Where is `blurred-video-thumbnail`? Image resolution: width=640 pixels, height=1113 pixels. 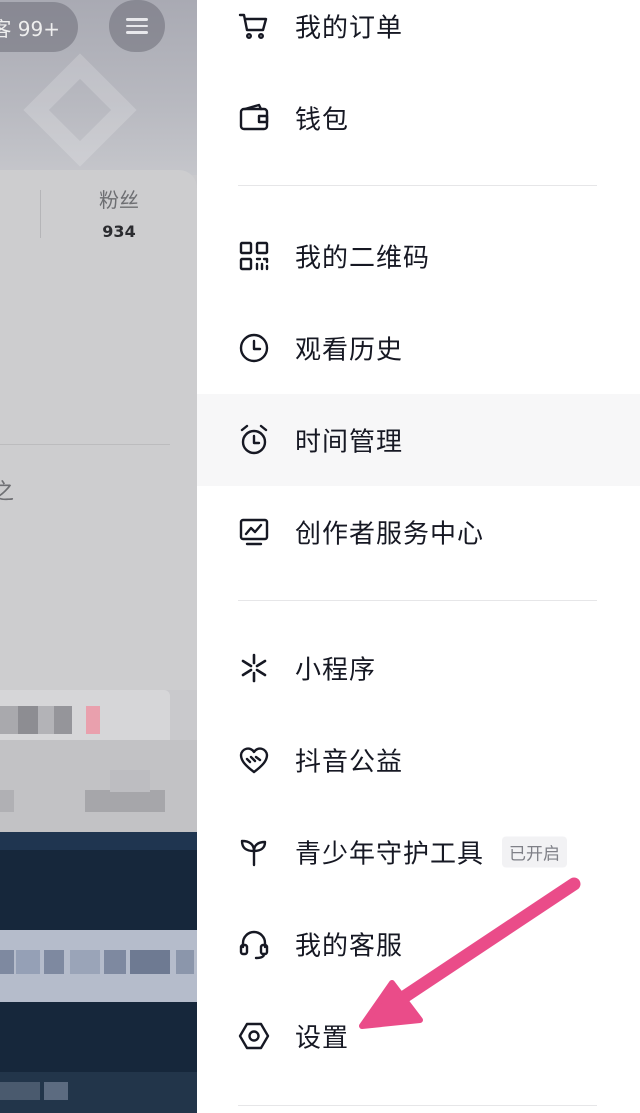
blurred-video-thumbnail is located at coordinates (98, 972).